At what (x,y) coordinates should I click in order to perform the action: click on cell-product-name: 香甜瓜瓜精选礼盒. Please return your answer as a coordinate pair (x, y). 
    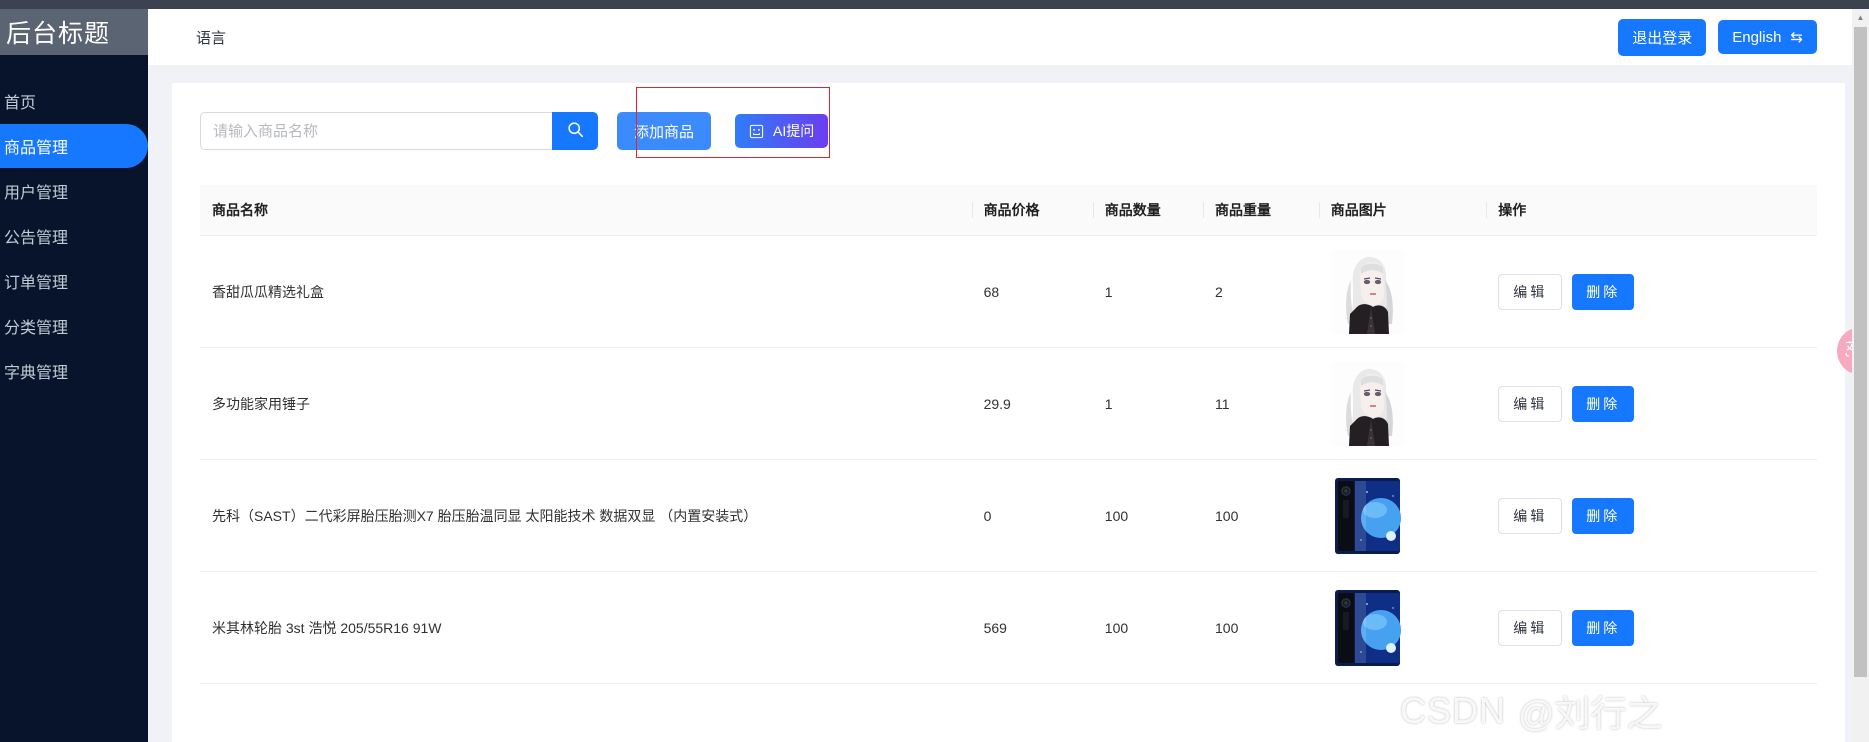
    Looking at the image, I should click on (586, 291).